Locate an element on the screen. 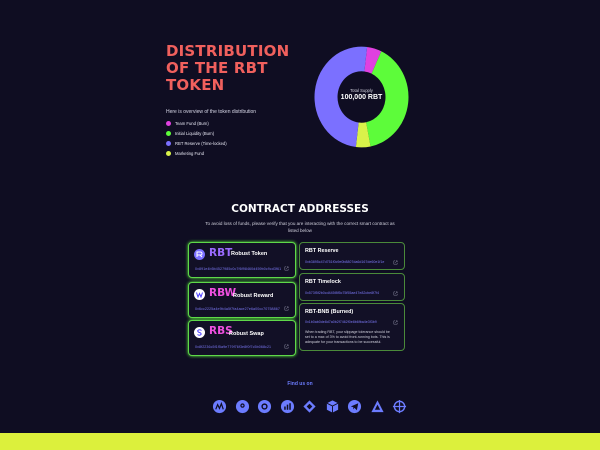  legend-item: RBT Reserve (Time-locked) is located at coordinates (196, 143).